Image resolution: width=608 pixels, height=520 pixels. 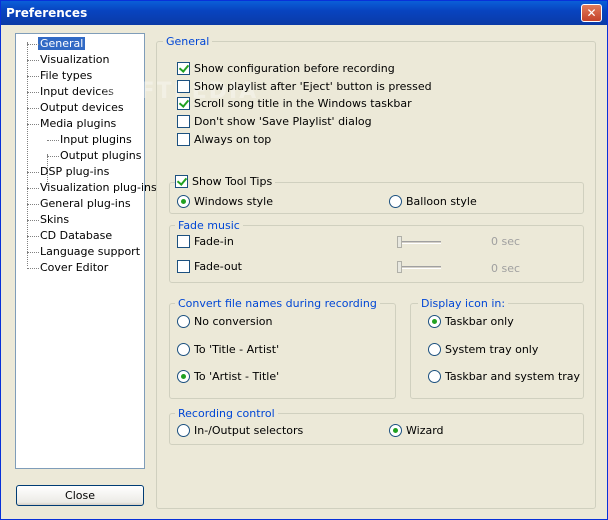 What do you see at coordinates (218, 266) in the screenshot?
I see `option-label: Fade-out` at bounding box center [218, 266].